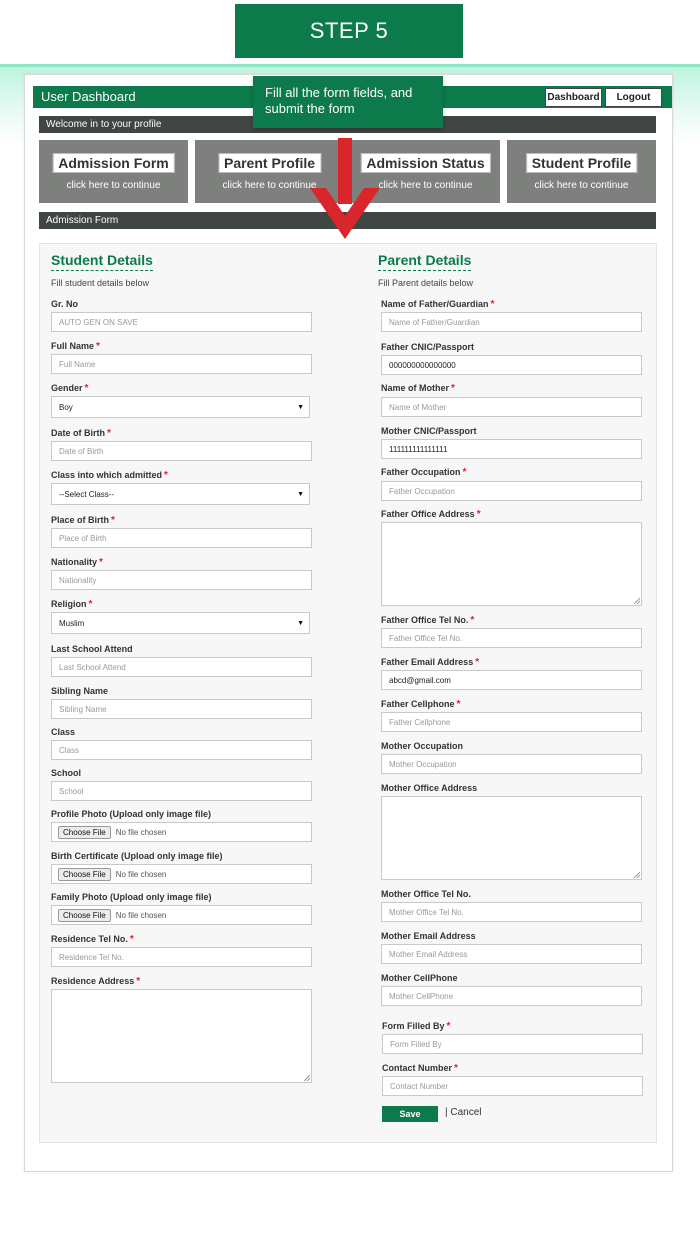  I want to click on save-button: Save, so click(410, 1114).